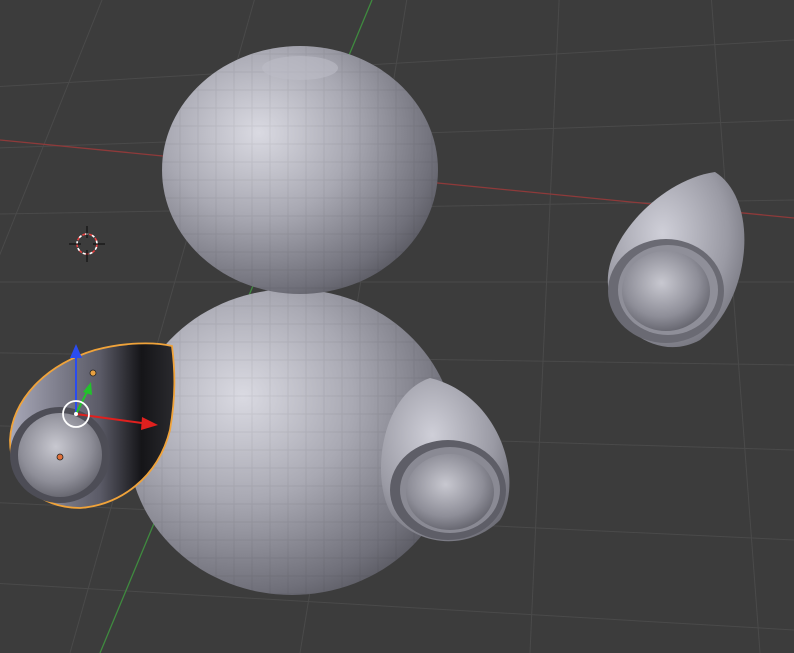 The height and width of the screenshot is (653, 794). What do you see at coordinates (445, 460) in the screenshot?
I see `ear-middle-shell` at bounding box center [445, 460].